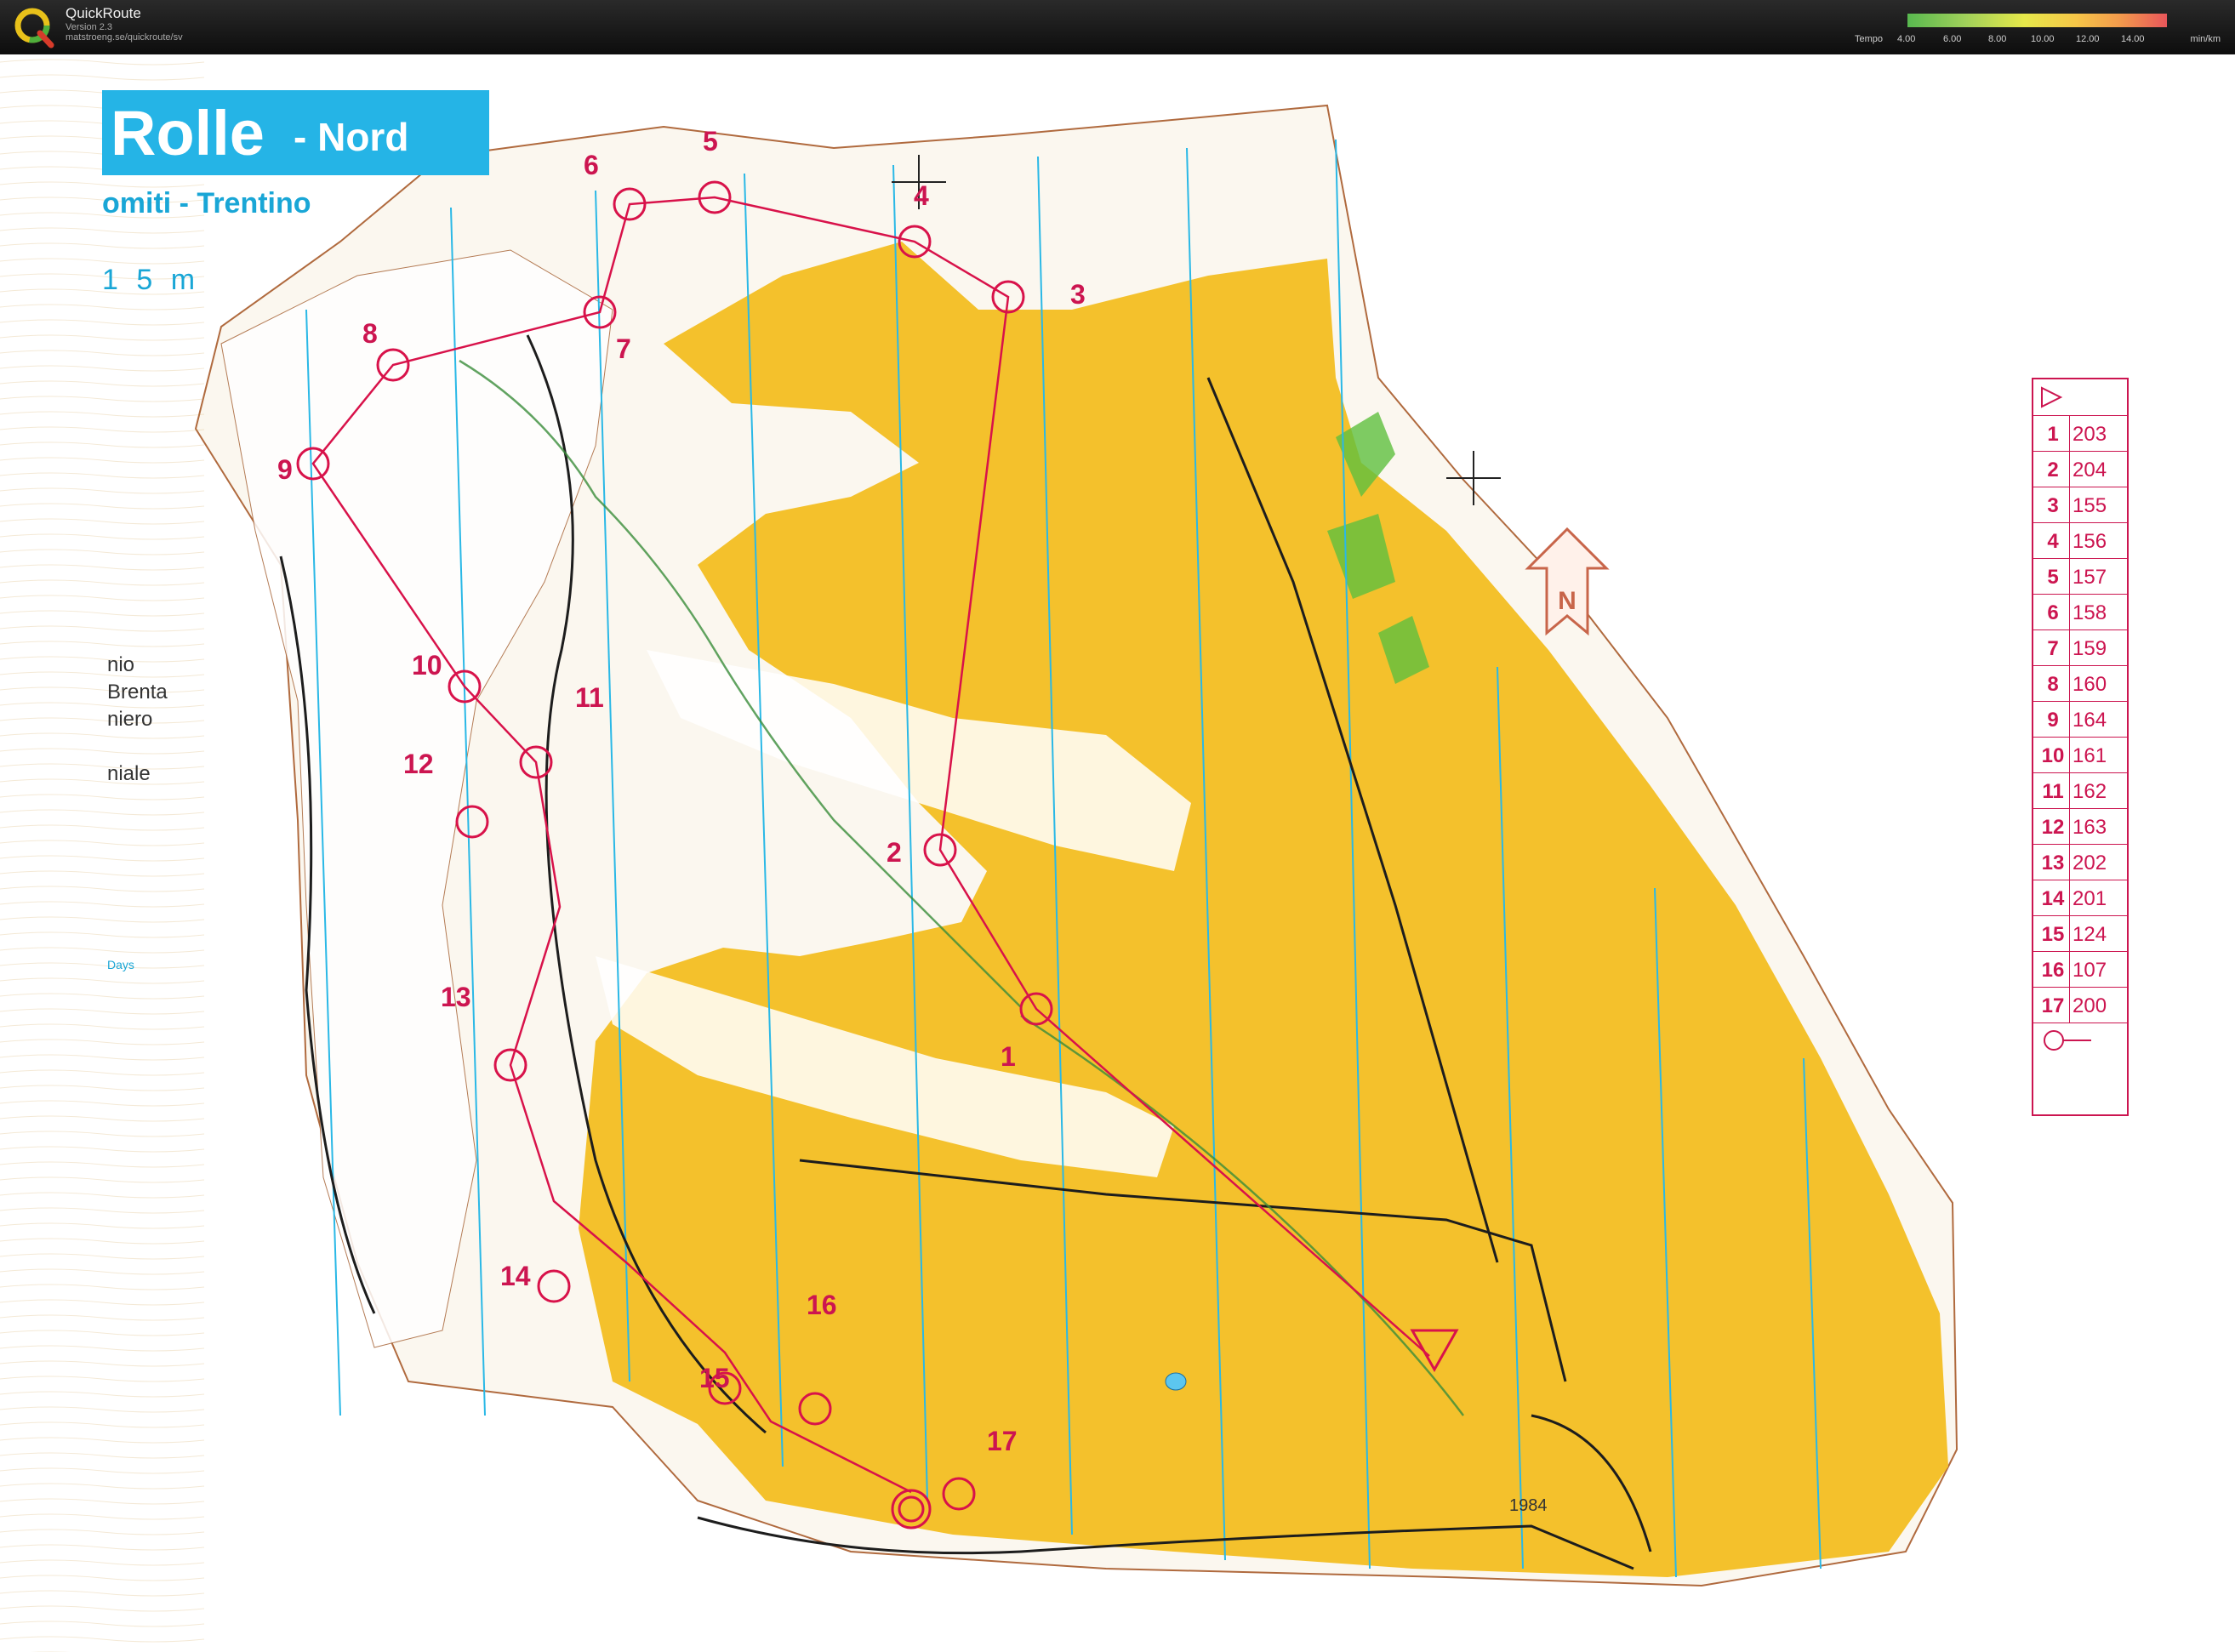 This screenshot has height=1652, width=2235. I want to click on side-text: nio, so click(121, 664).